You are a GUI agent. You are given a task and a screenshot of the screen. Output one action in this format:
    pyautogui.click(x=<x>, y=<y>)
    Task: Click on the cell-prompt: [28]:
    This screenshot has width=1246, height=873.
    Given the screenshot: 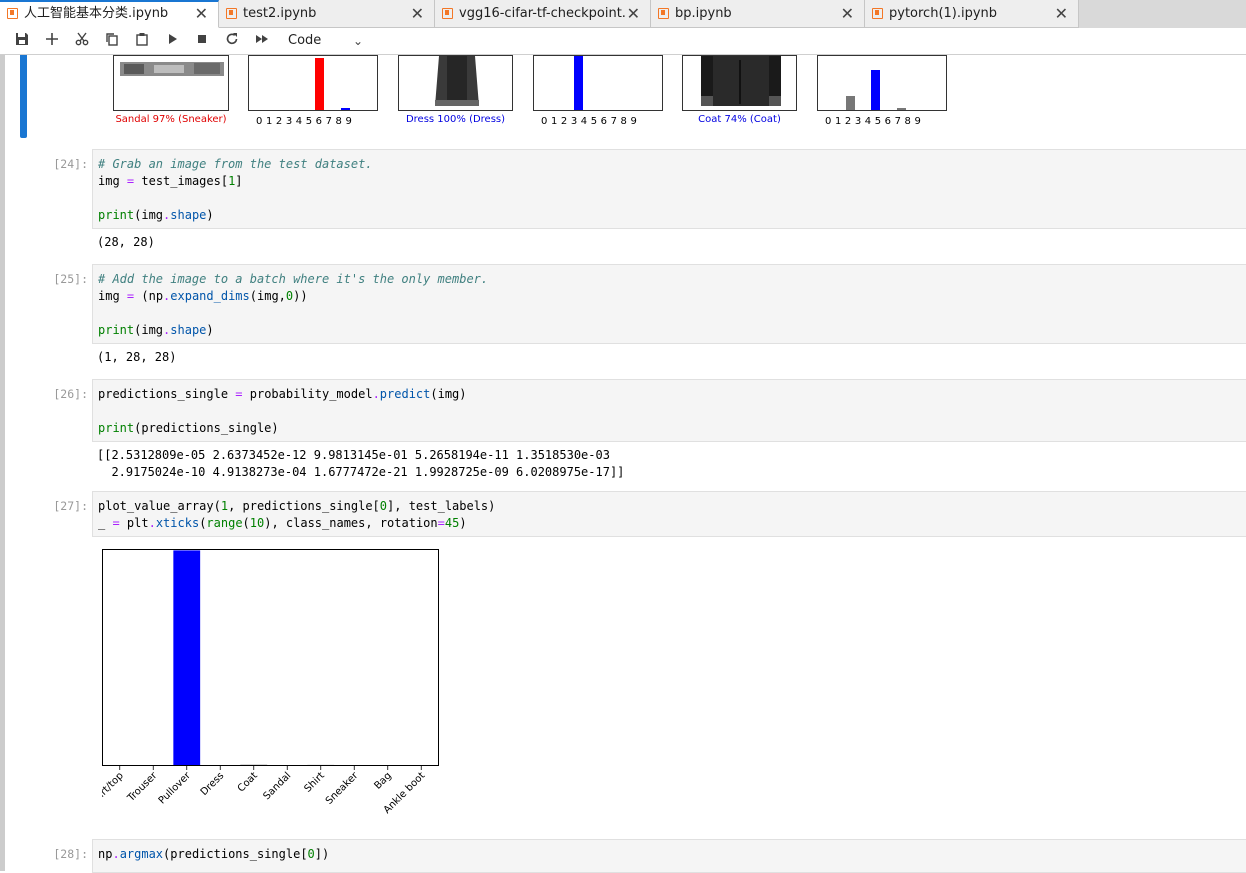 What is the action you would take?
    pyautogui.click(x=48, y=854)
    